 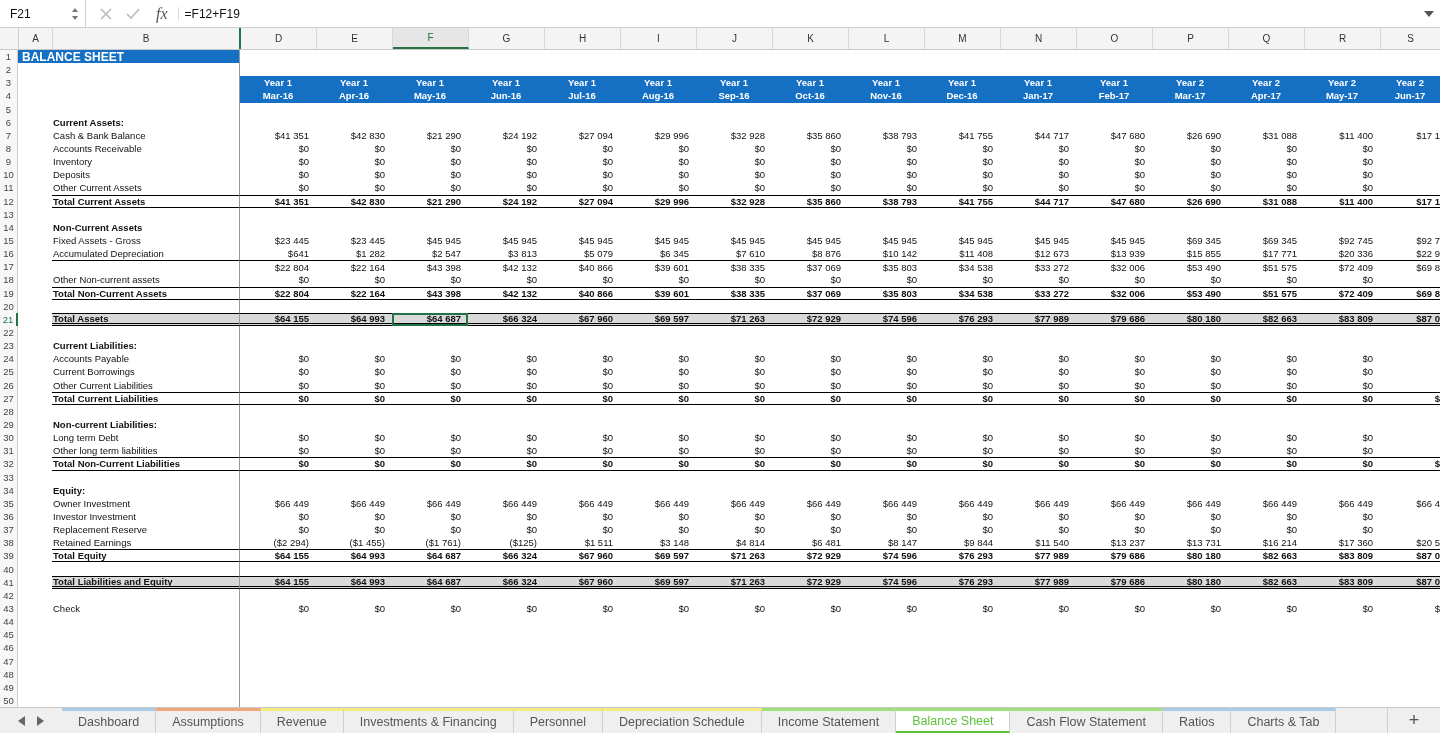 What do you see at coordinates (9, 188) in the screenshot?
I see `row-number: 11` at bounding box center [9, 188].